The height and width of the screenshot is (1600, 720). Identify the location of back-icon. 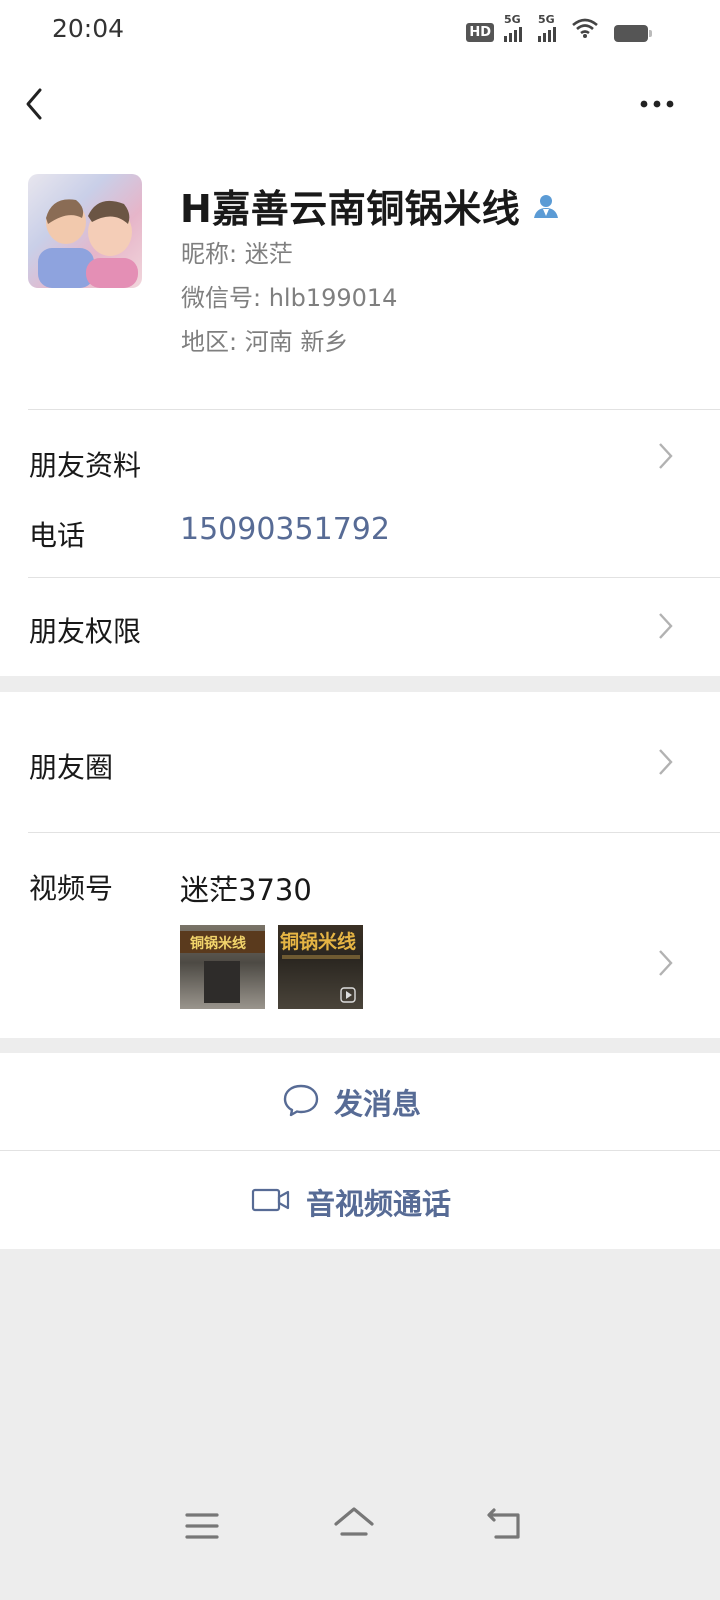
(504, 1527).